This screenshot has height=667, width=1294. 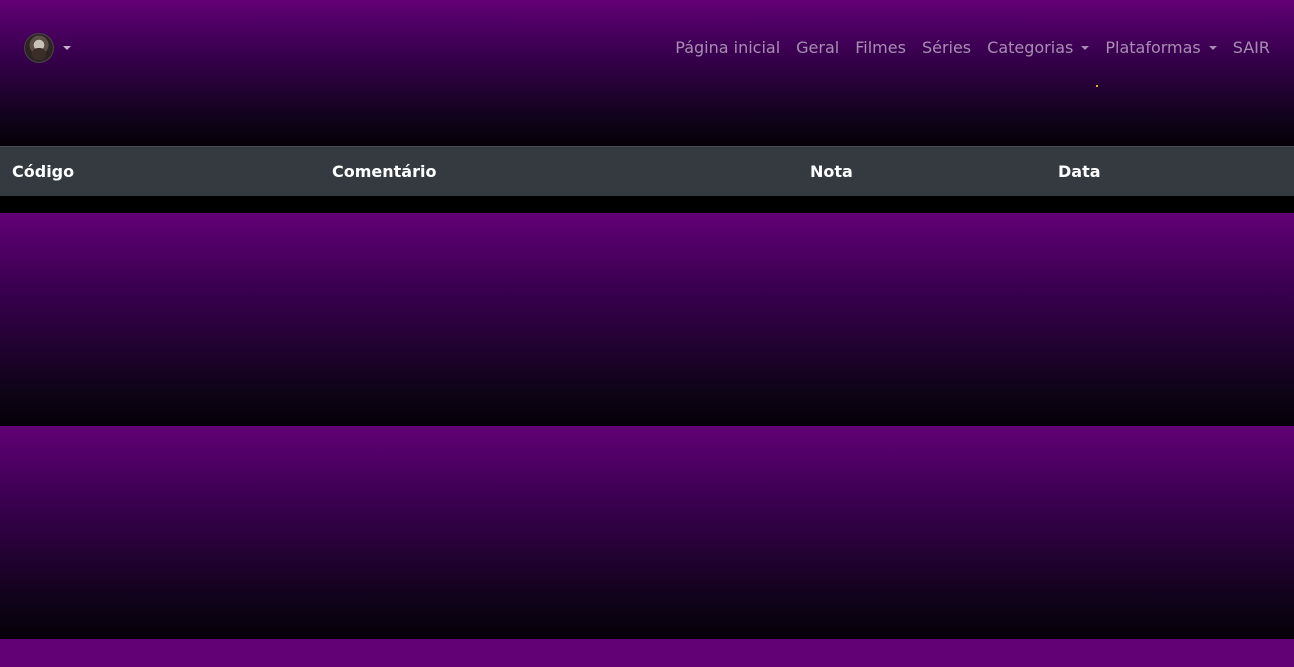 I want to click on logout-link: SAIR, so click(x=1247, y=48).